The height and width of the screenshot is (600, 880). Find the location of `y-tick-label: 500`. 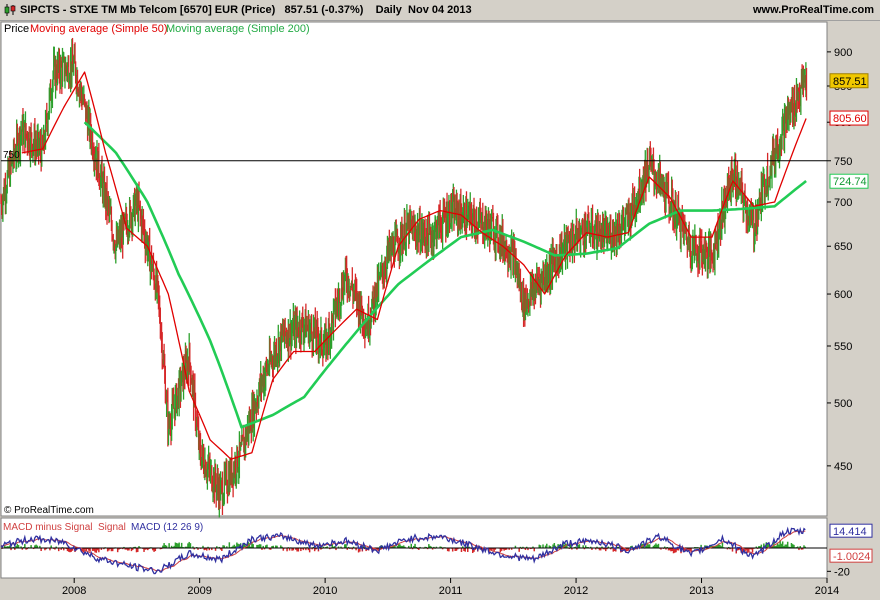

y-tick-label: 500 is located at coordinates (843, 404).